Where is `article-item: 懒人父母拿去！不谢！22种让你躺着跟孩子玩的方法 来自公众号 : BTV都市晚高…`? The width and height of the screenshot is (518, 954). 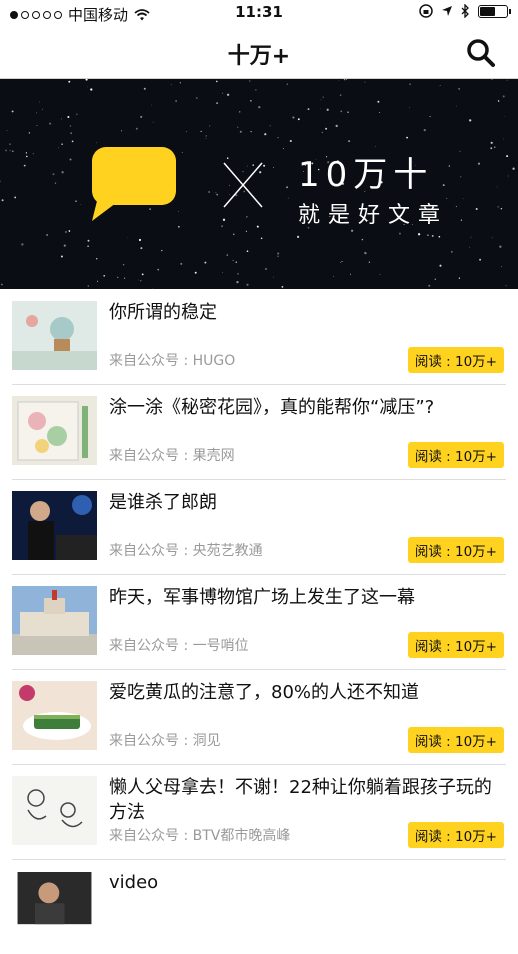
article-item: 懒人父母拿去！不谢！22种让你躺着跟孩子玩的方法 来自公众号 : BTV都市晚高… is located at coordinates (259, 812).